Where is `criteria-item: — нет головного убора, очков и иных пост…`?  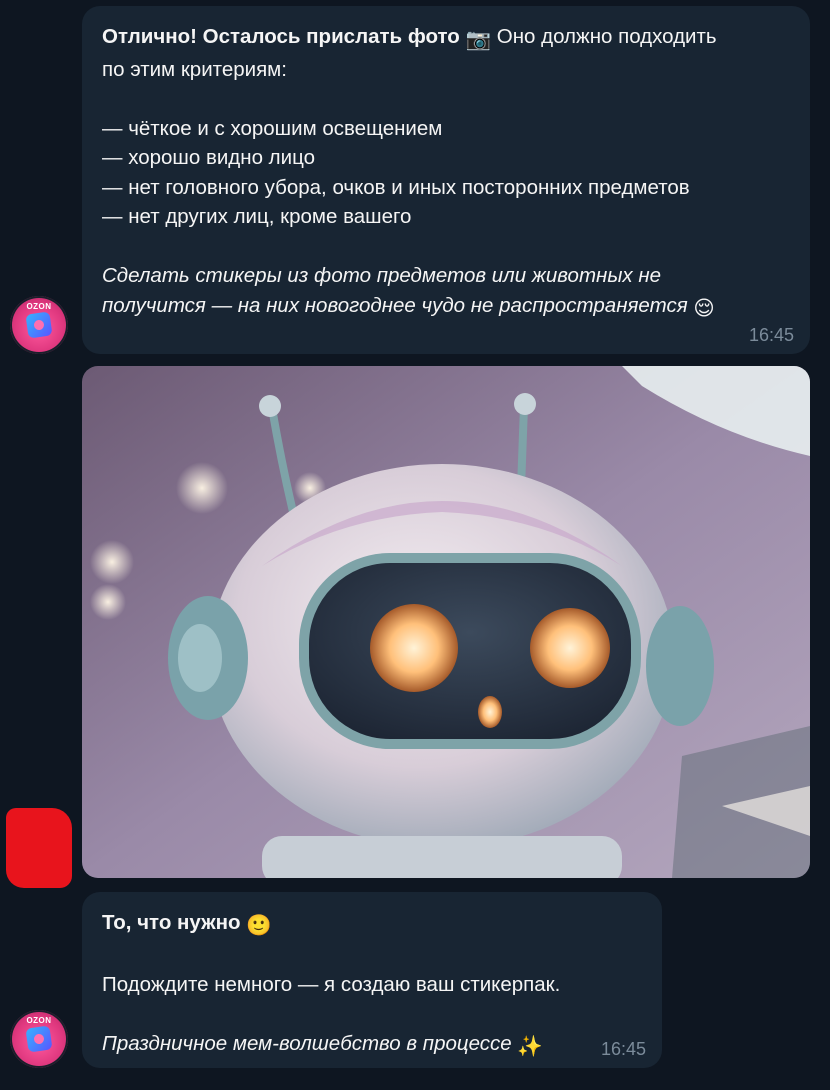 criteria-item: — нет головного убора, очков и иных пост… is located at coordinates (396, 187).